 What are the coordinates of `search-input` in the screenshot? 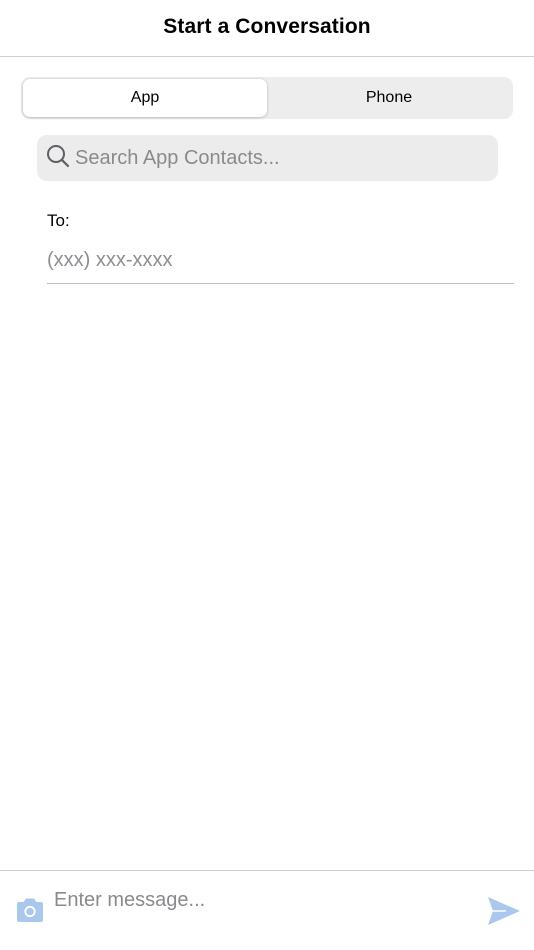 It's located at (275, 158).